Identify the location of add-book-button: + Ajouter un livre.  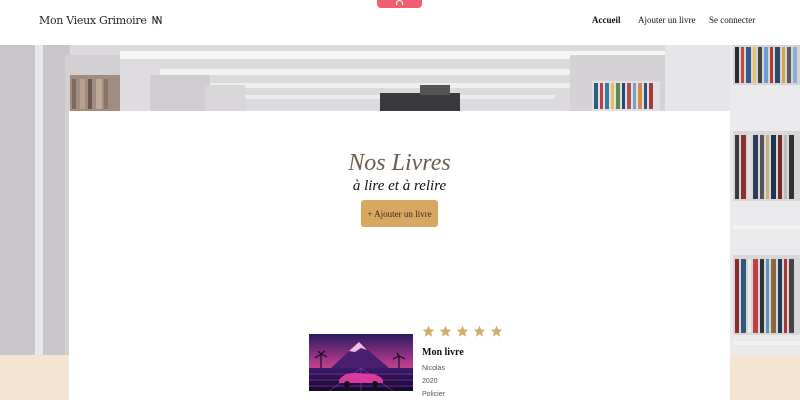
(399, 213).